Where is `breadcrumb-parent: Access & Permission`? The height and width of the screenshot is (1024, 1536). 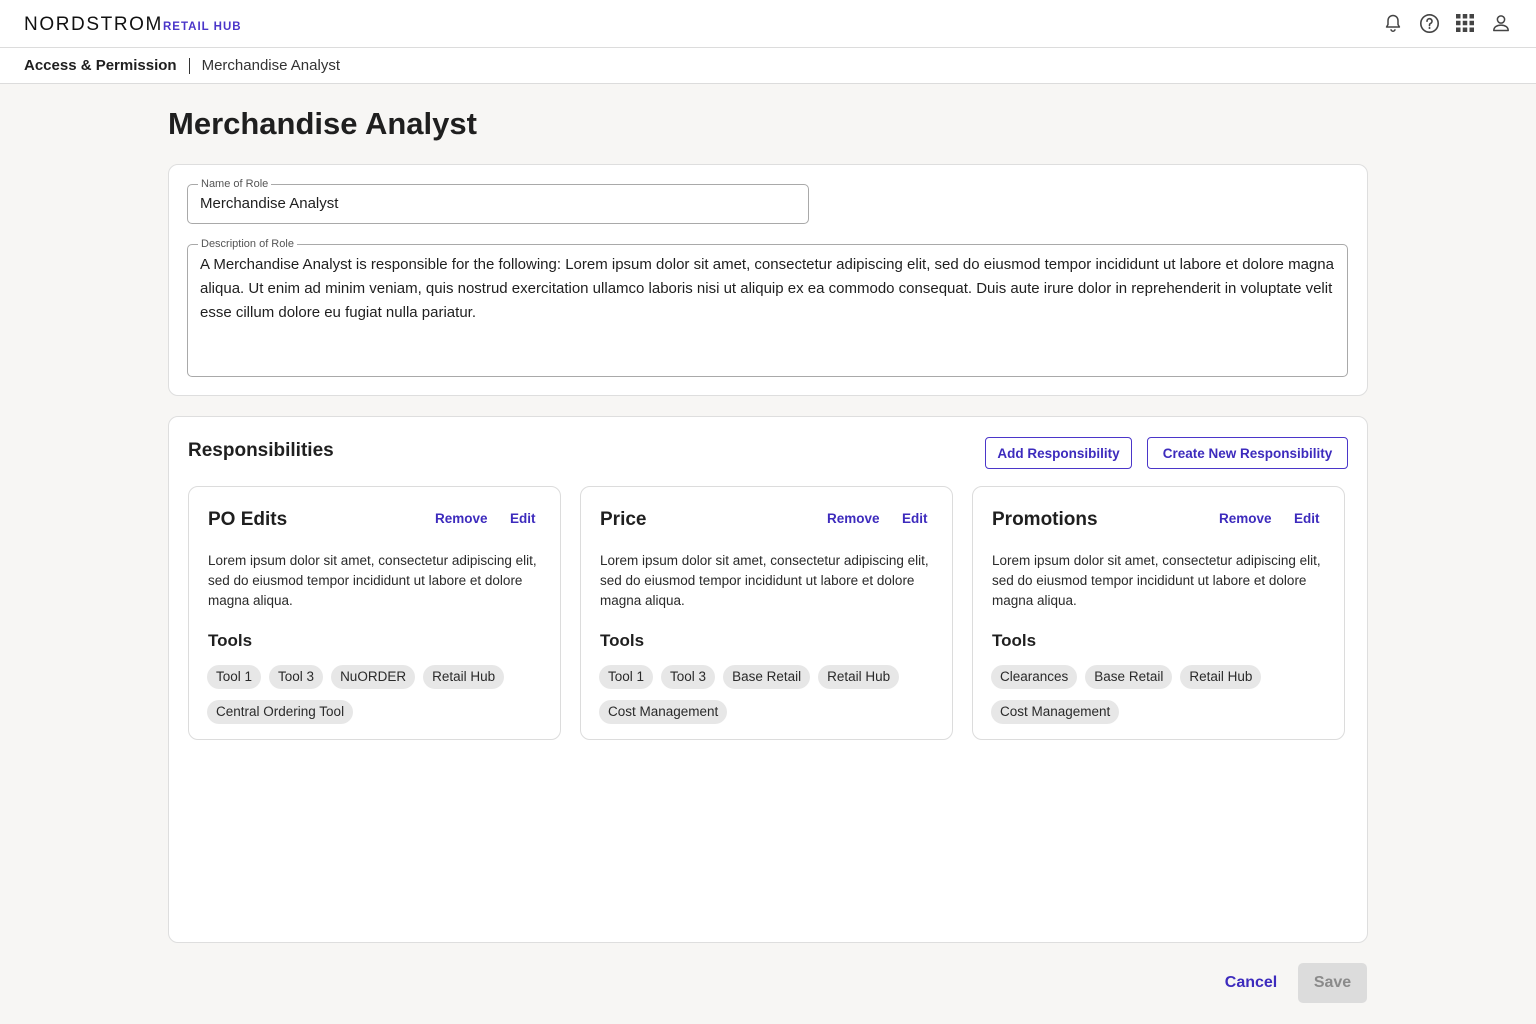
breadcrumb-parent: Access & Permission is located at coordinates (100, 65).